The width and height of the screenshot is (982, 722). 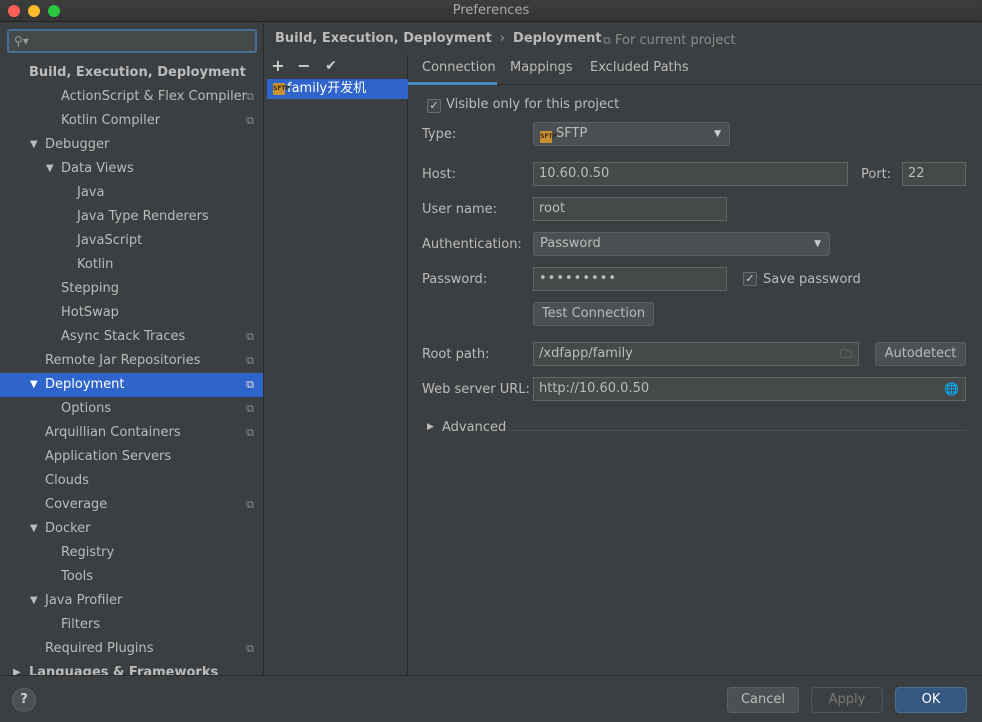 I want to click on root-path-label: Root path:, so click(x=456, y=354).